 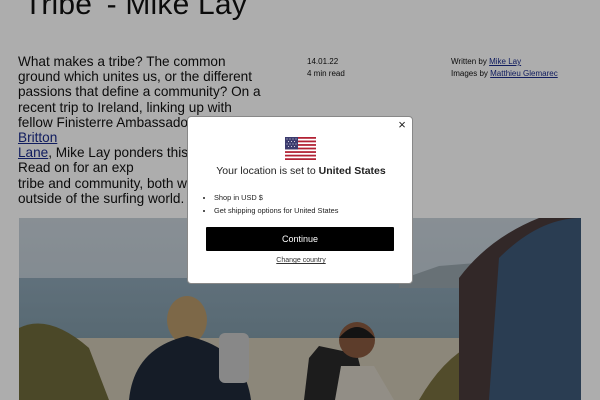 I want to click on location-country: United States, so click(x=352, y=171).